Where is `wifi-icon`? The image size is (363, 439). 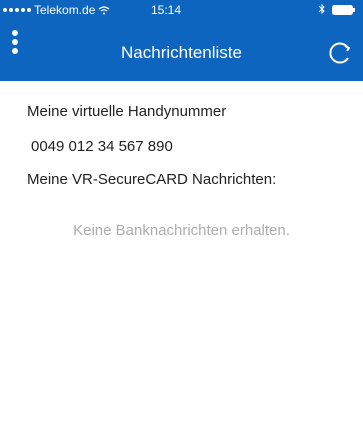
wifi-icon is located at coordinates (104, 9).